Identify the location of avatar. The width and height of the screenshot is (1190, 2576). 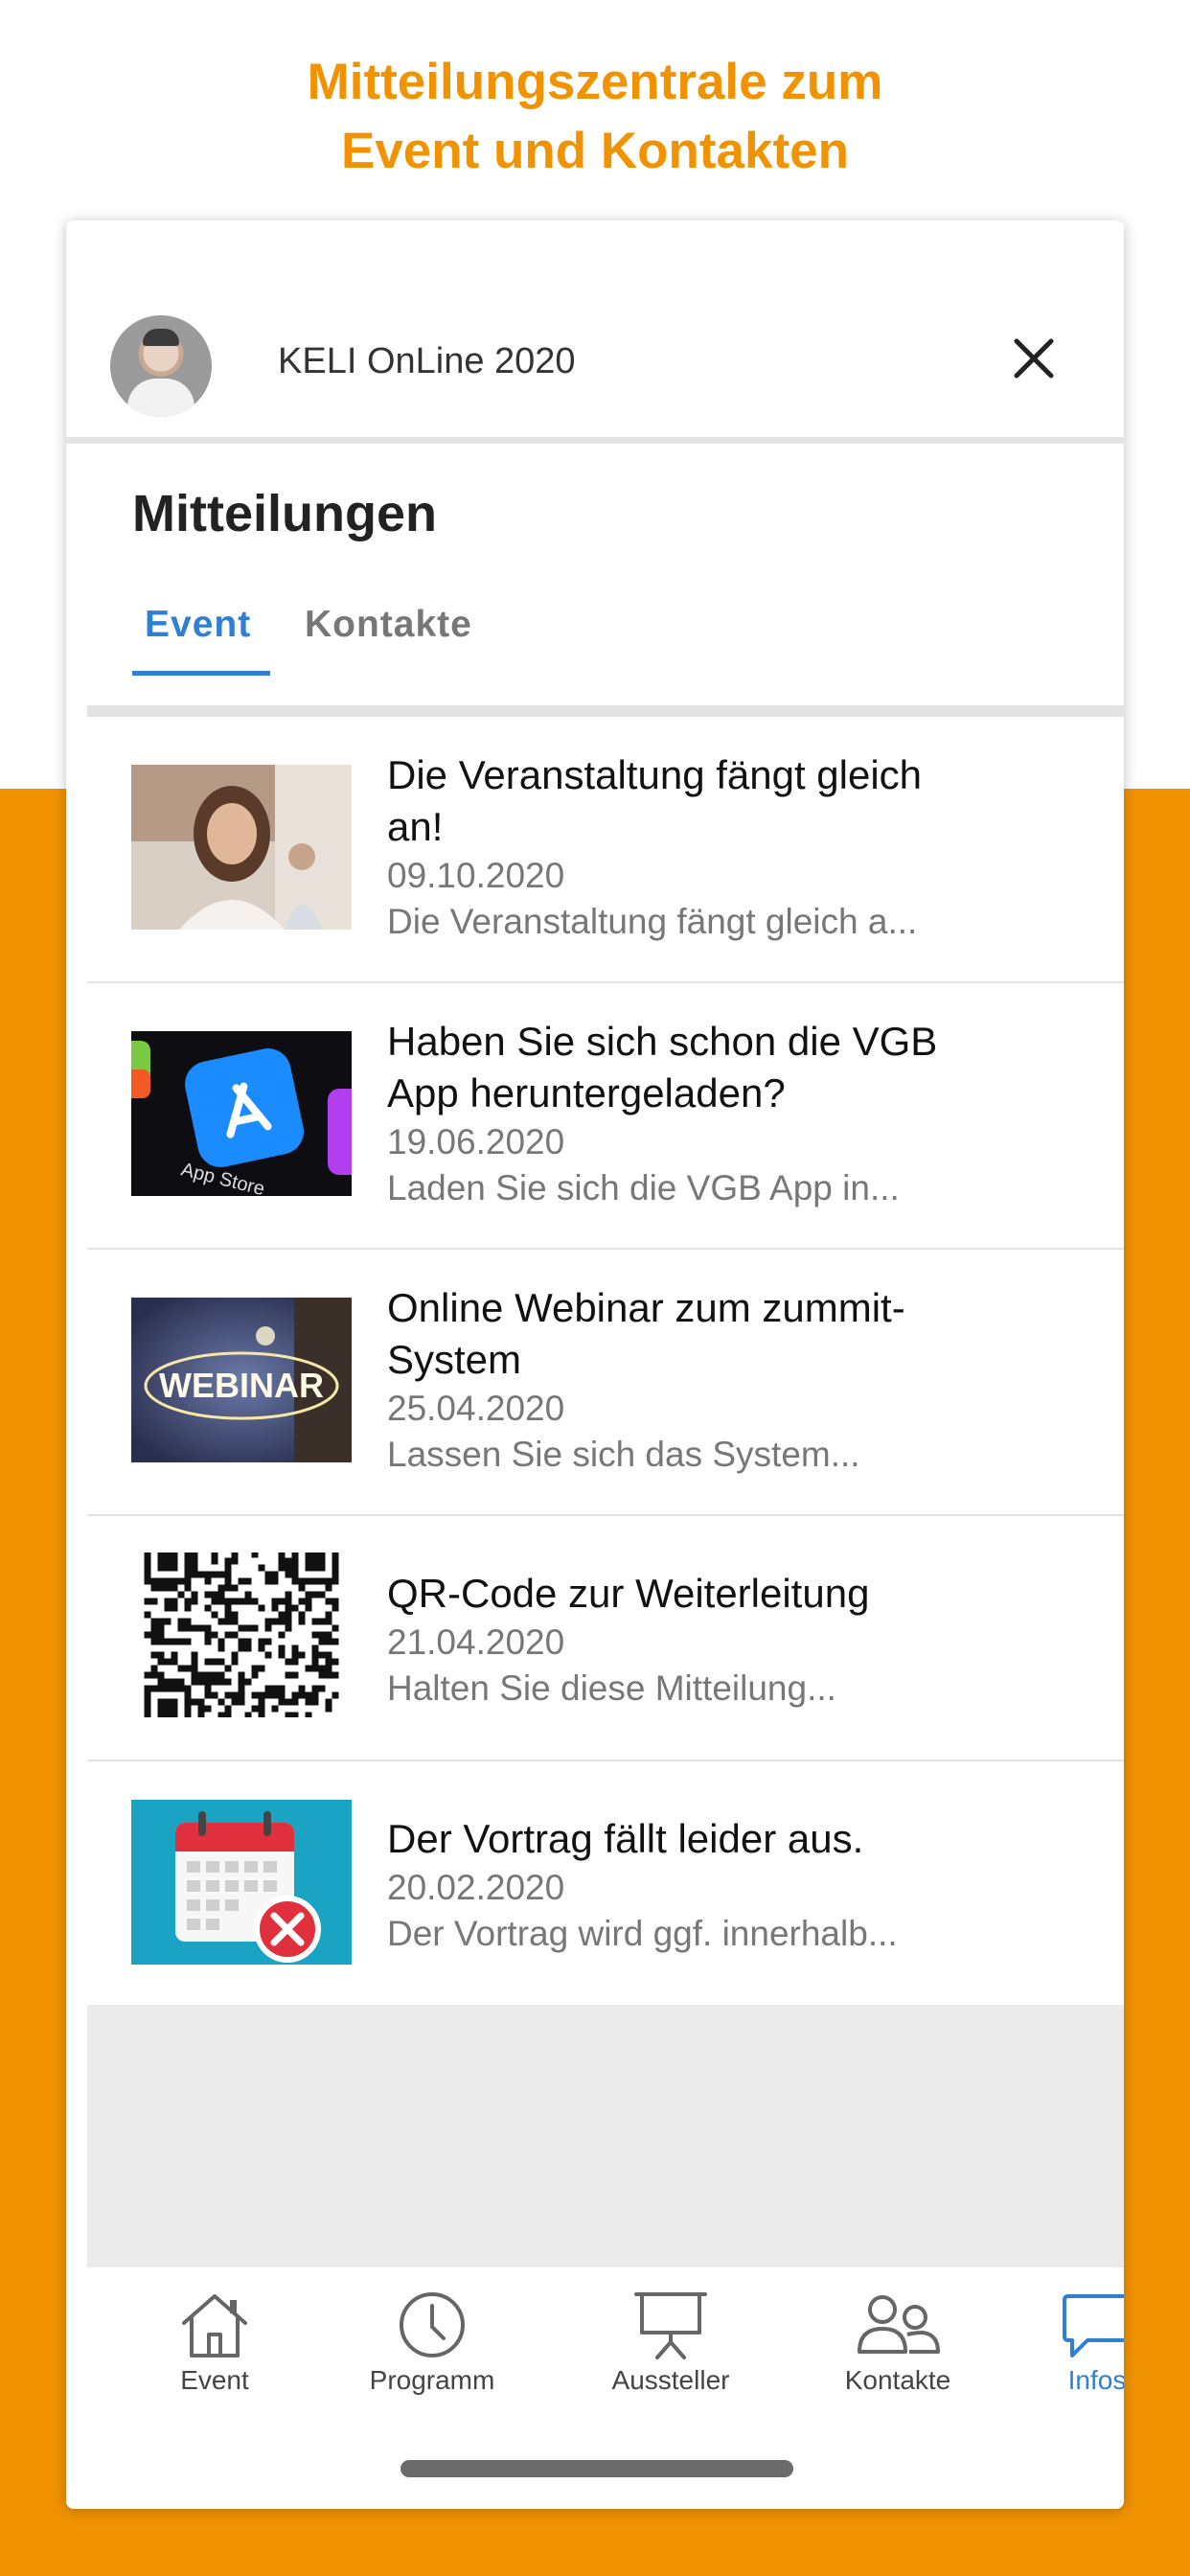
(161, 366).